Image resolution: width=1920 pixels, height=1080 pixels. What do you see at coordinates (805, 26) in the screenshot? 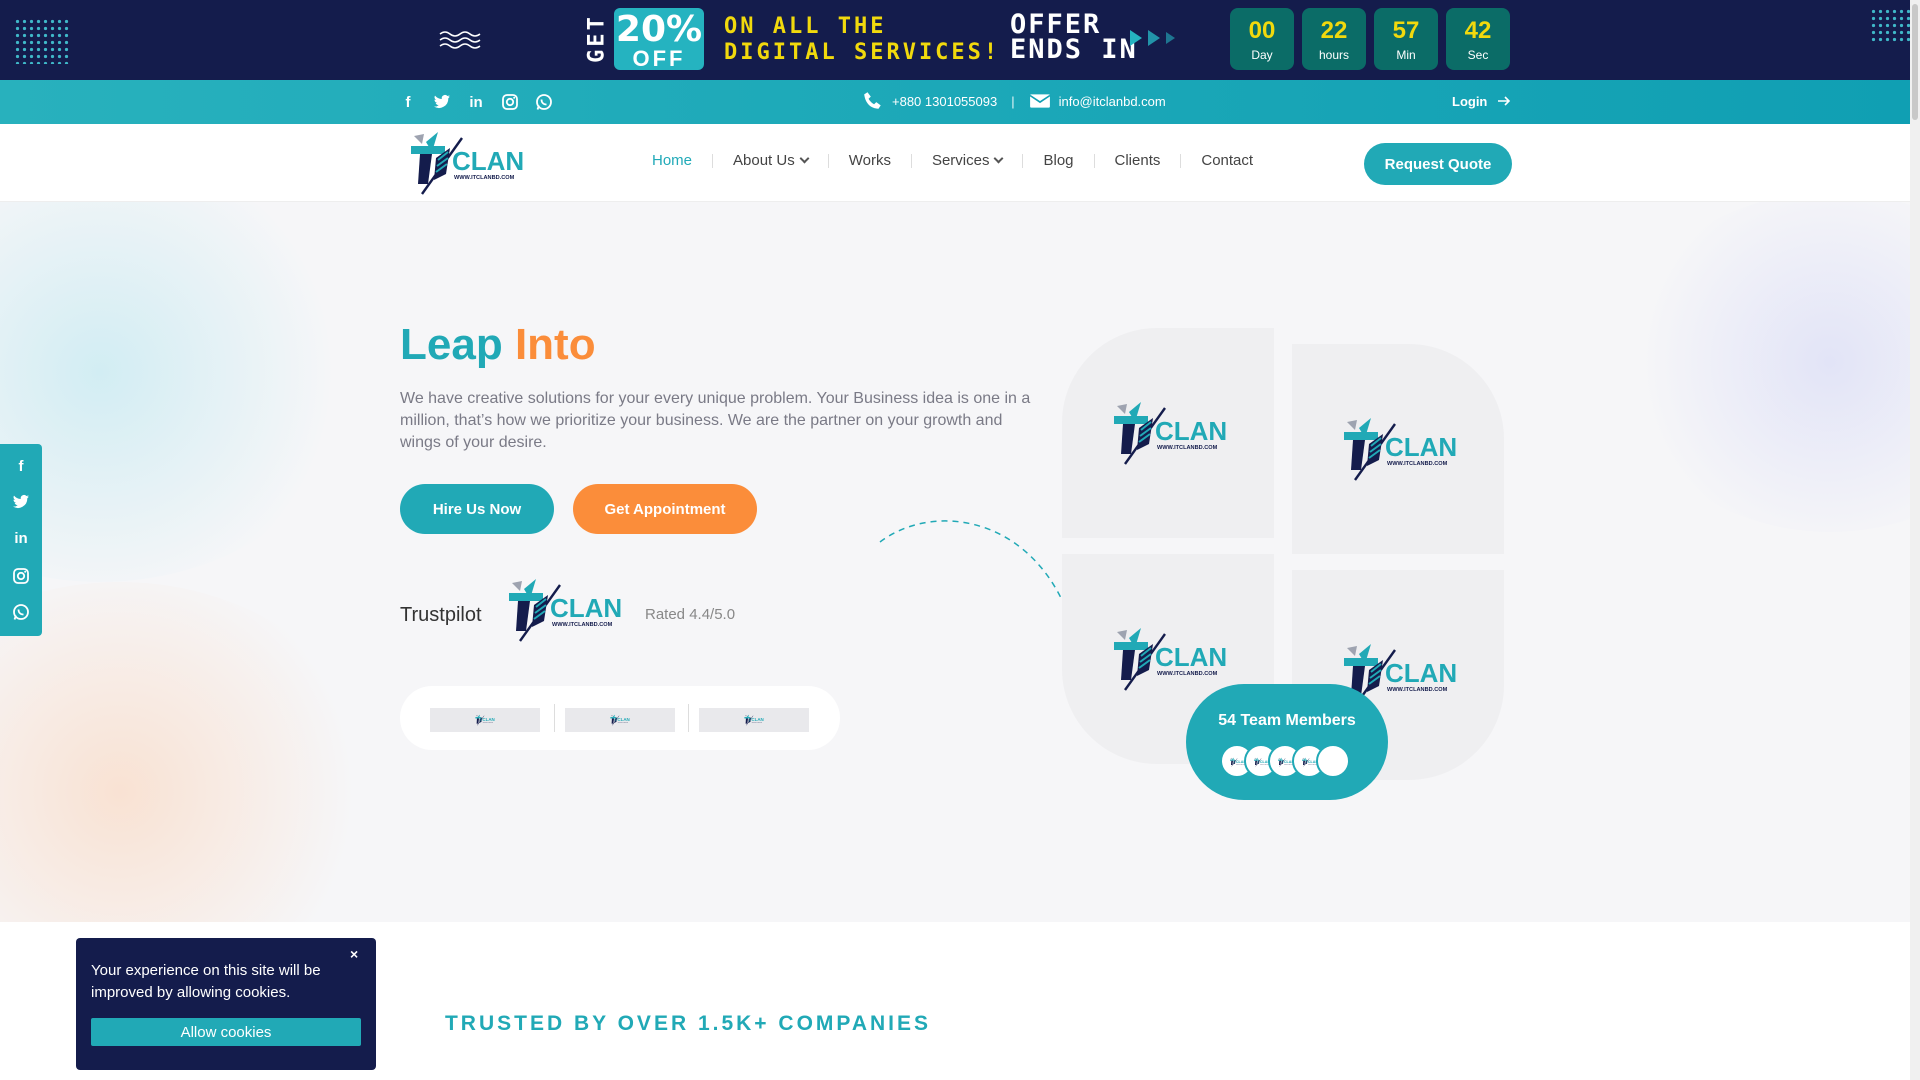
I see `promo-line-1: ON ALL THE` at bounding box center [805, 26].